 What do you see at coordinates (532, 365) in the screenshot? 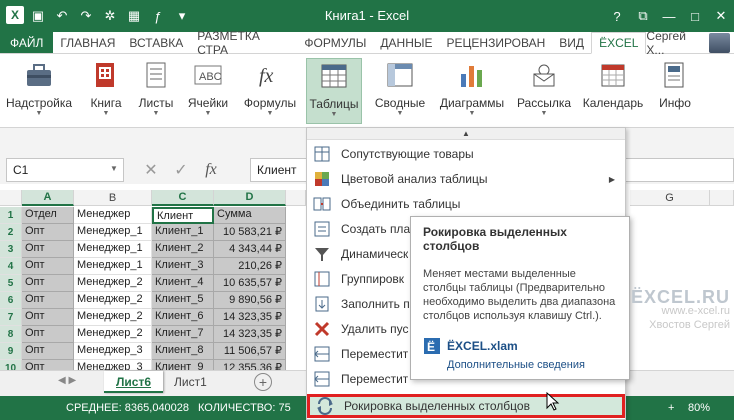
I see `more-info-link: Дополнительные сведения` at bounding box center [532, 365].